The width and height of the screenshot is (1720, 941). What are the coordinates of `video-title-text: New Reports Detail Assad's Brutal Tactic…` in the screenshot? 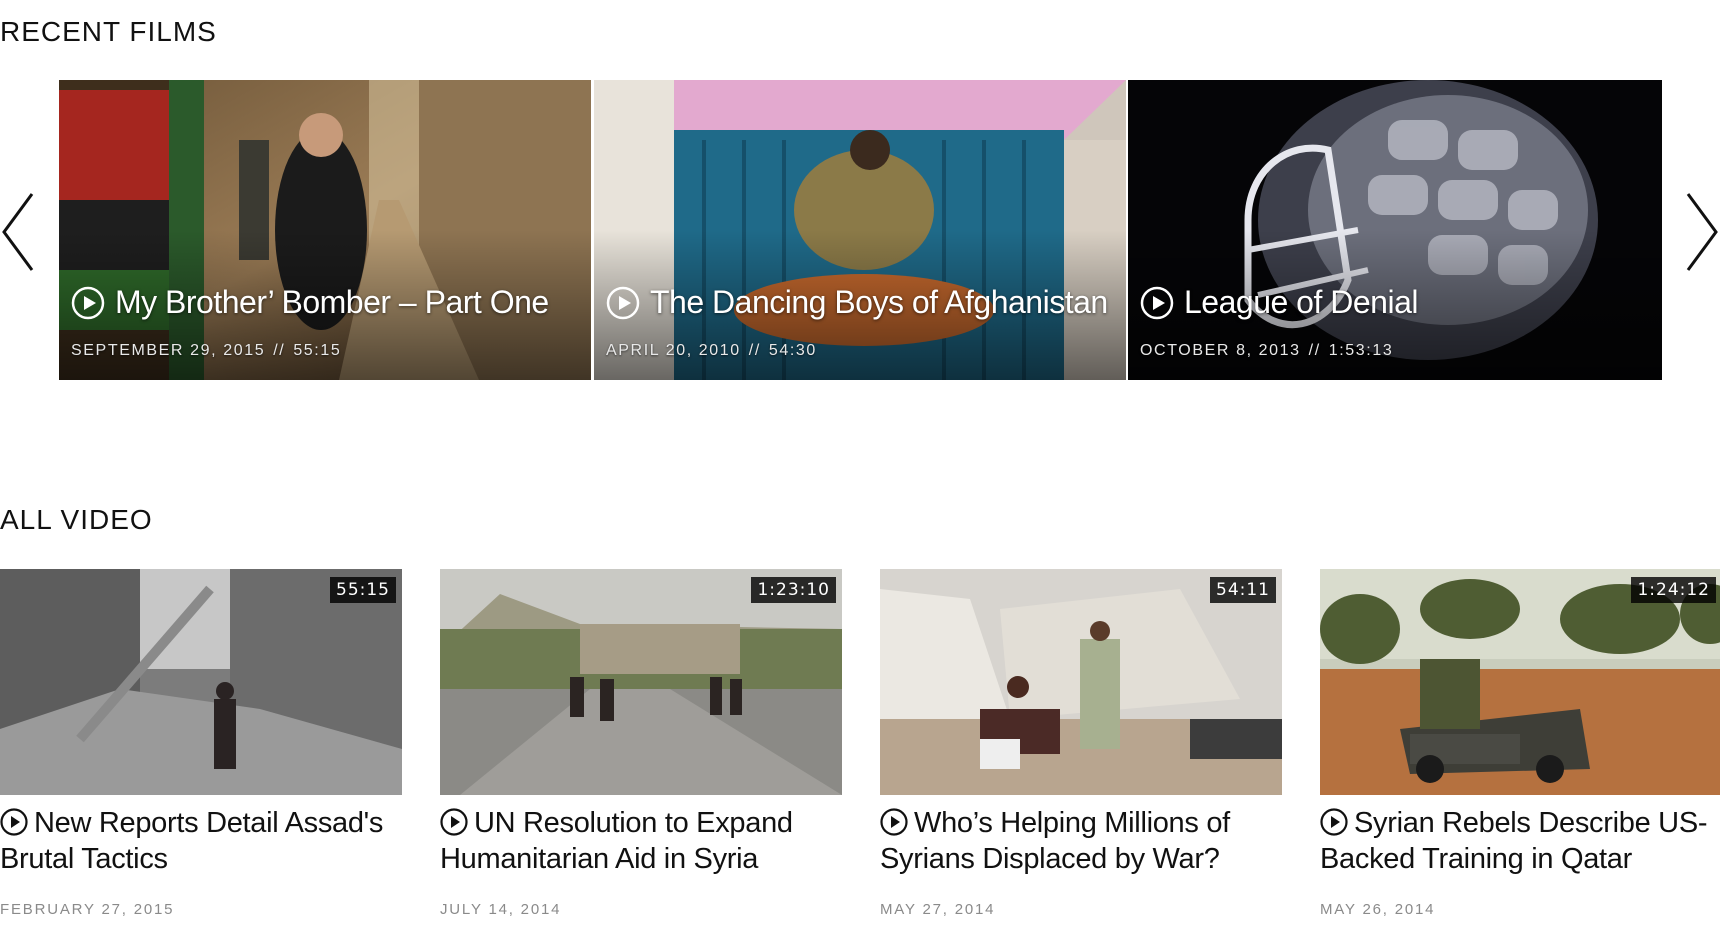 It's located at (192, 841).